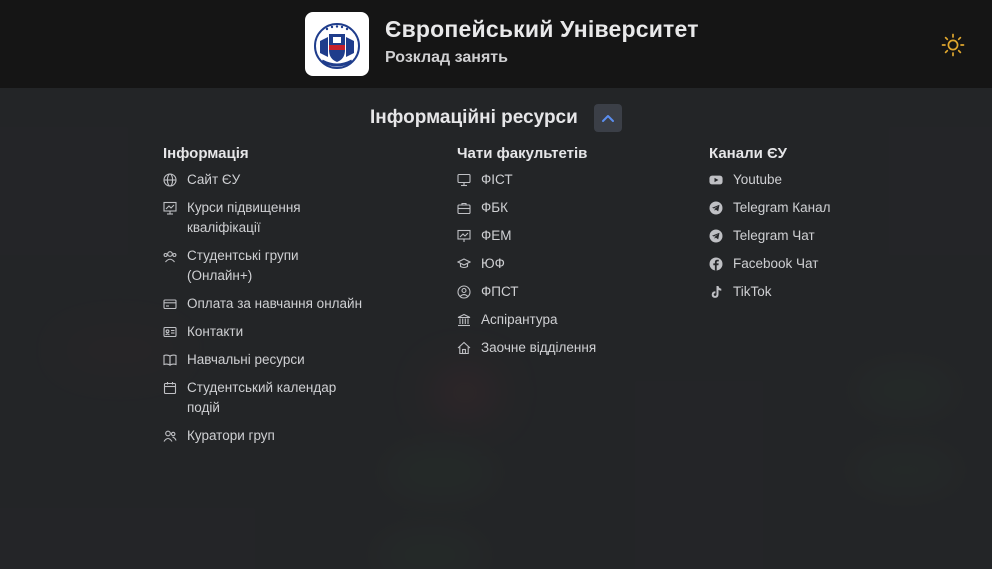 This screenshot has height=569, width=992. What do you see at coordinates (243, 265) in the screenshot?
I see `link-student-groups-label: Студентські групи (Онлайн+)` at bounding box center [243, 265].